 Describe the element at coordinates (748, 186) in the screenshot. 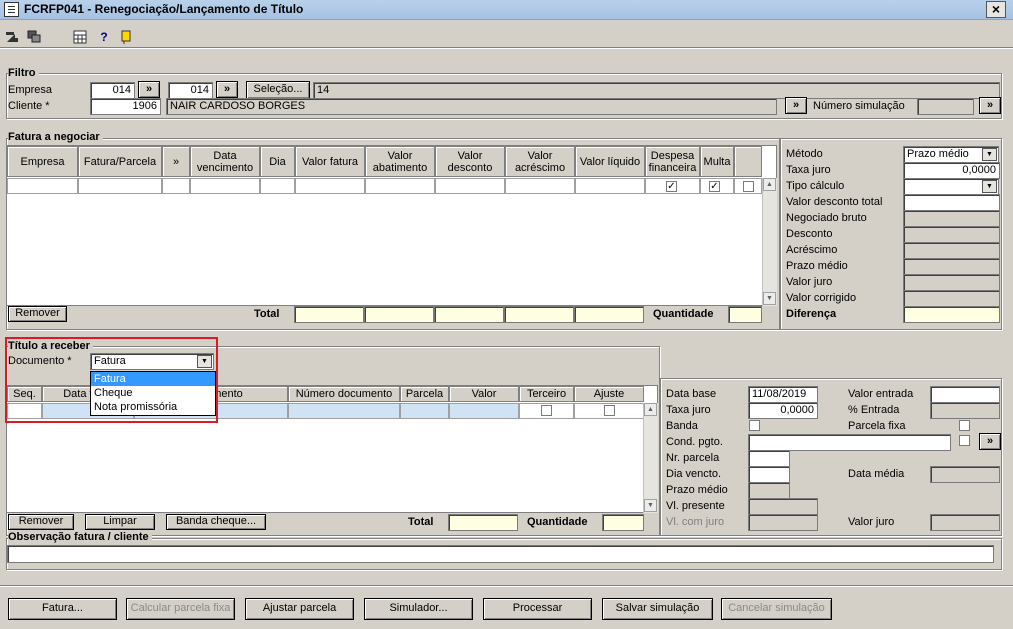

I see `extra-checkbox` at that location.